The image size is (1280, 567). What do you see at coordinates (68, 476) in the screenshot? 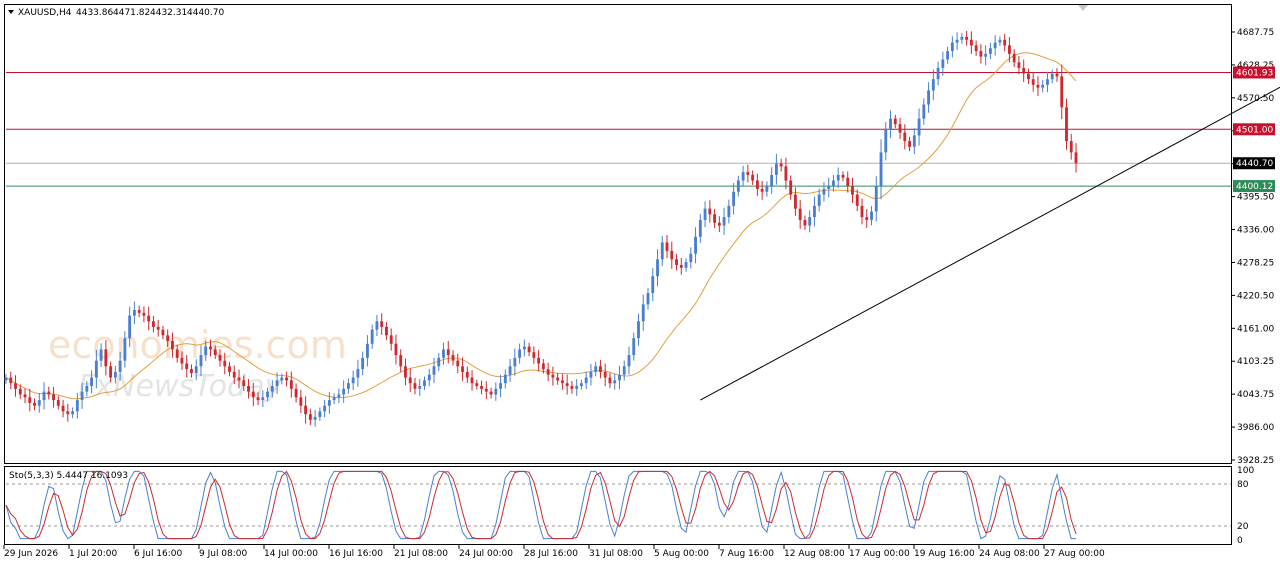
I see `oscillator-label: Sto(5,3,3) 5.4447 16.1093` at bounding box center [68, 476].